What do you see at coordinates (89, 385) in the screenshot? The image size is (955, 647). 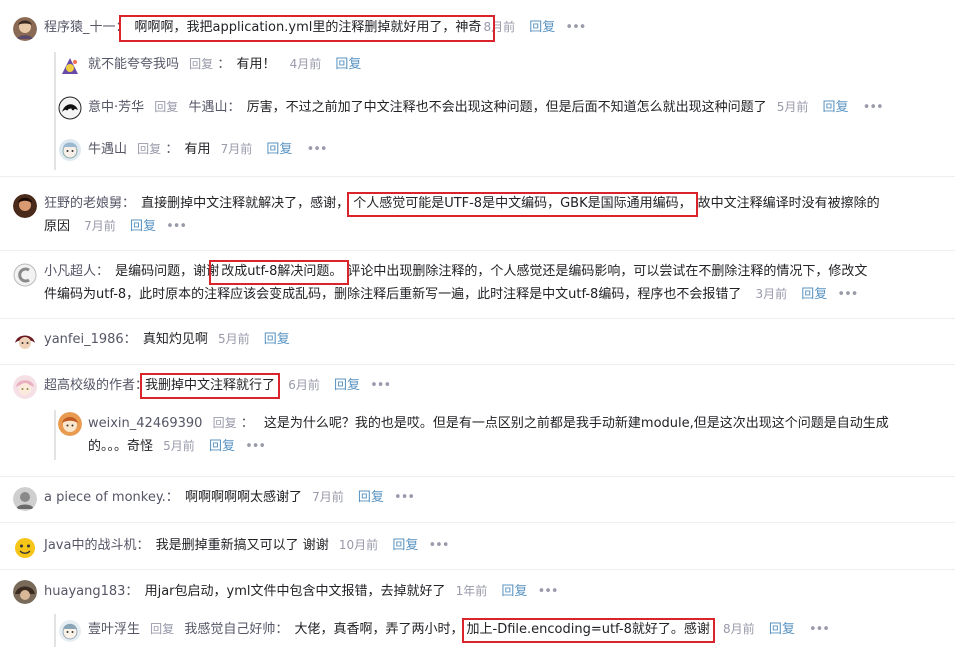 I see `comment-author: 超高校级的作者` at bounding box center [89, 385].